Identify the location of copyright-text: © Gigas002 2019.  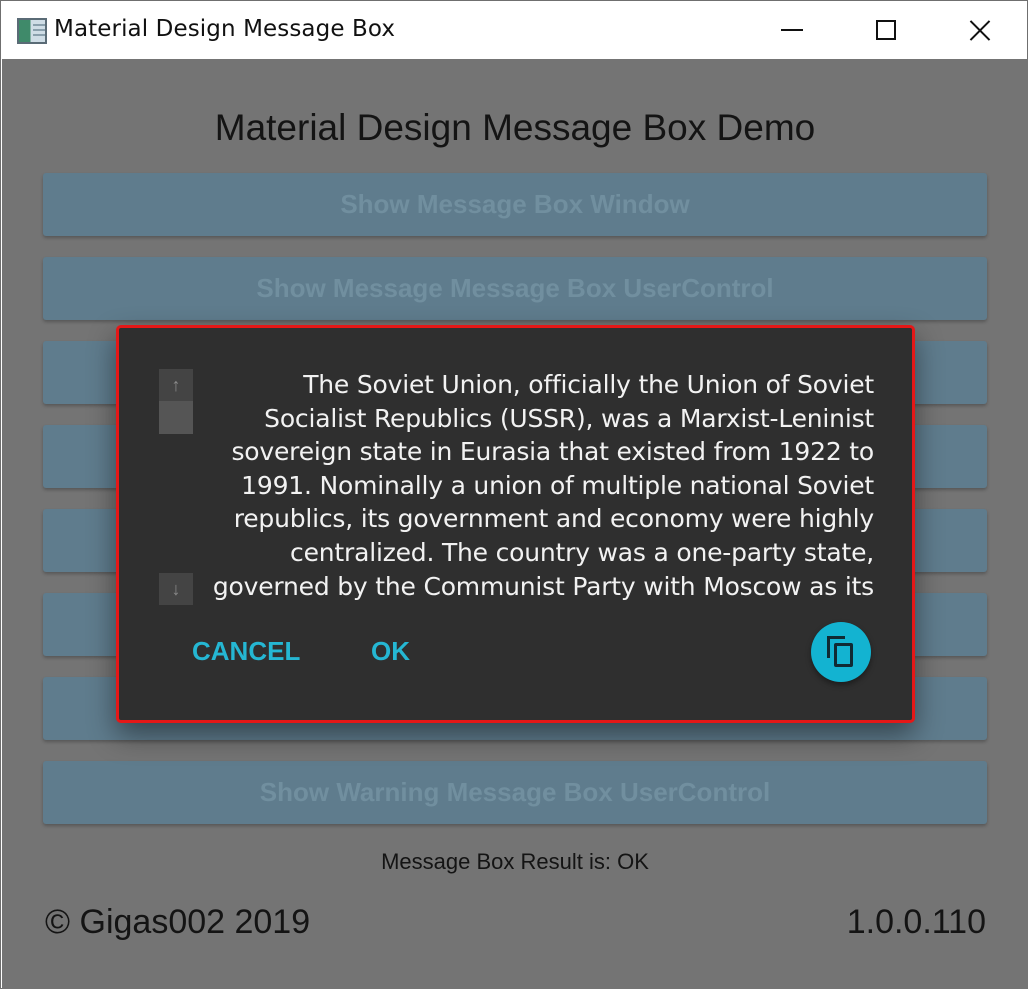
(178, 922).